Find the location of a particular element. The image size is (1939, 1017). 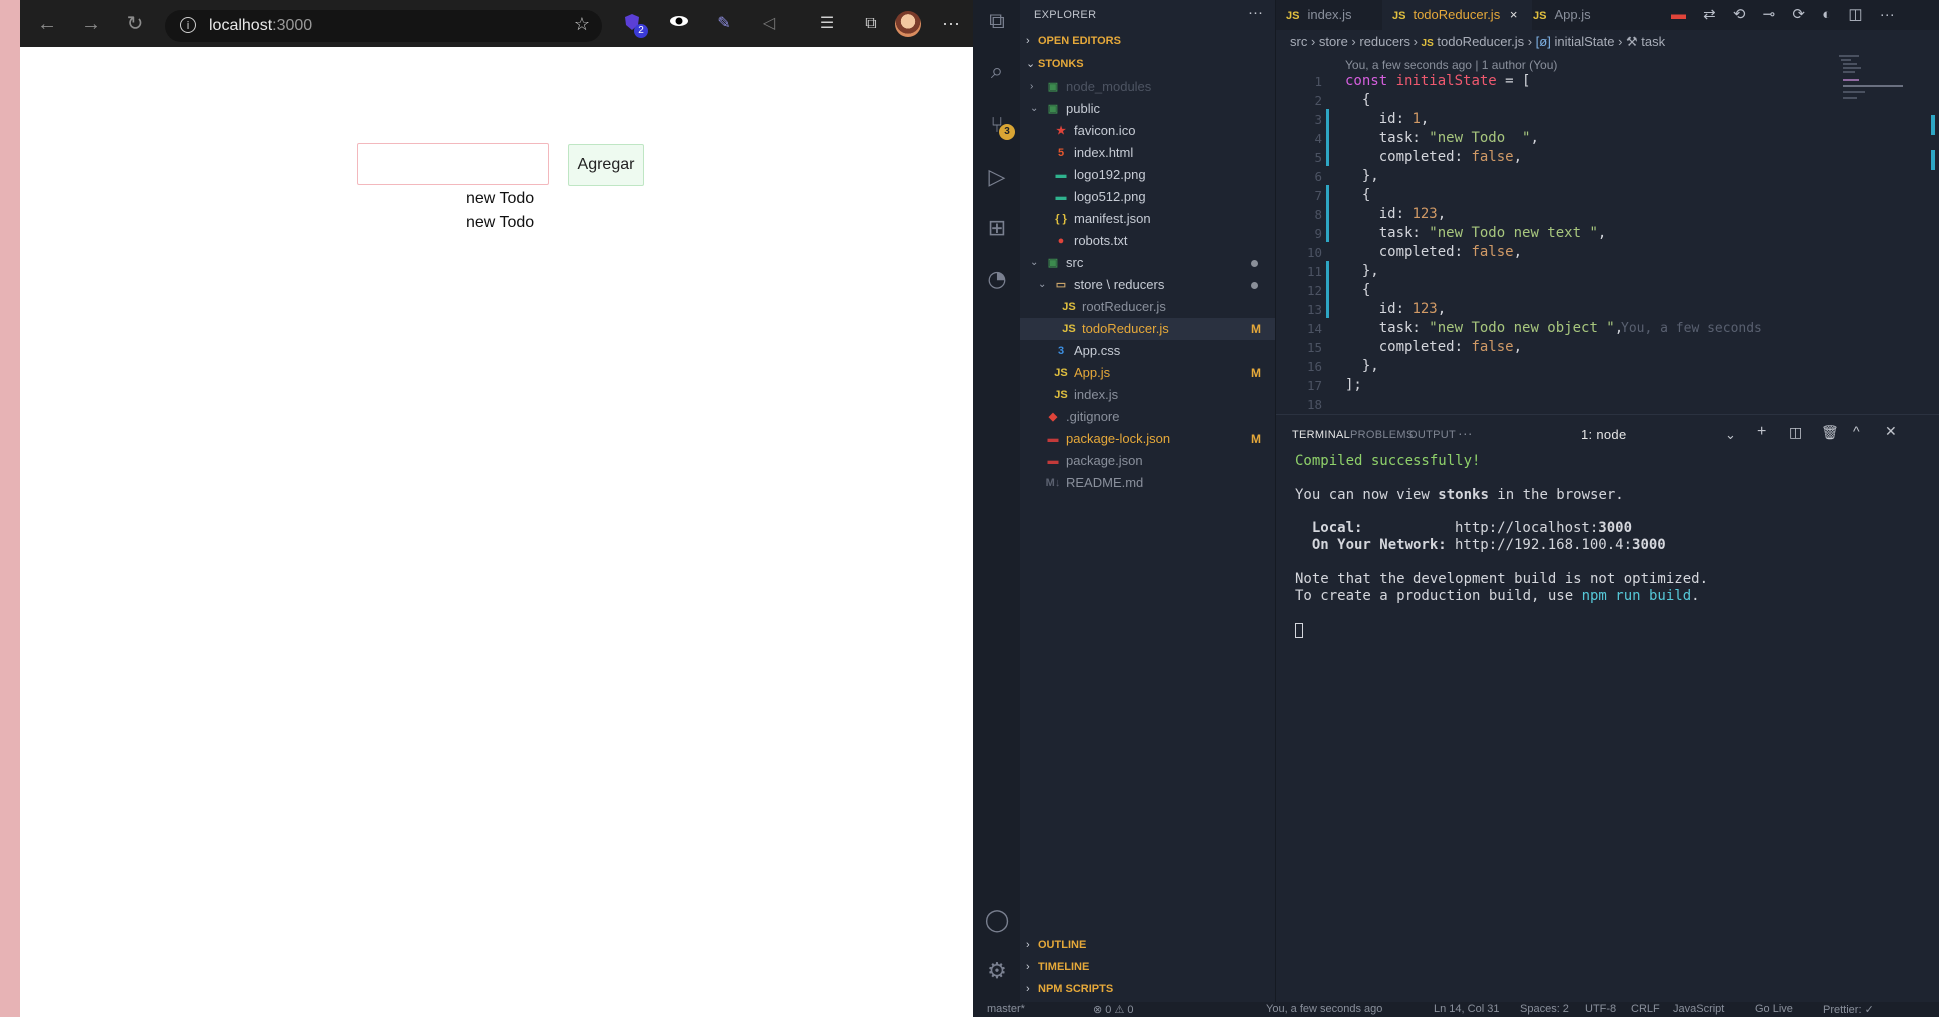

code-line: 15 completed: false, is located at coordinates (1556, 347).